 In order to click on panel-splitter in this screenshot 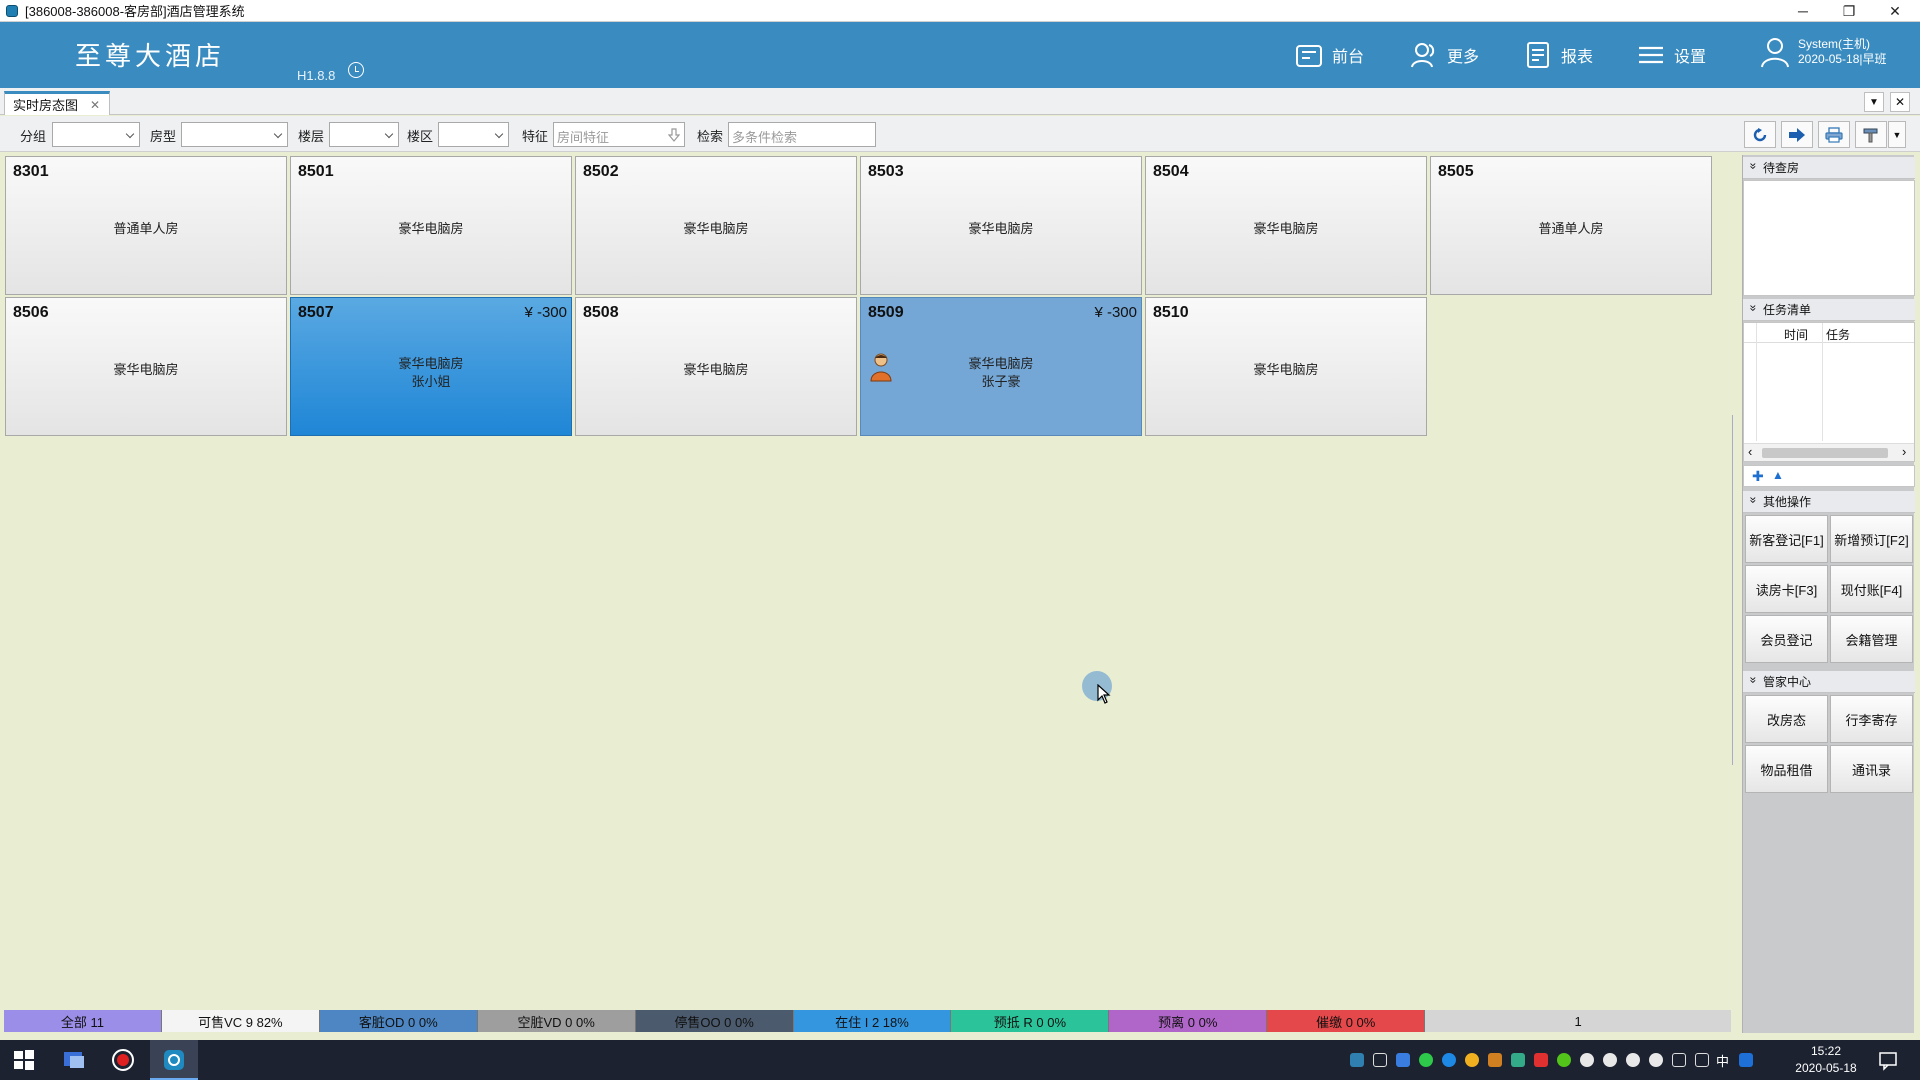, I will do `click(1734, 590)`.